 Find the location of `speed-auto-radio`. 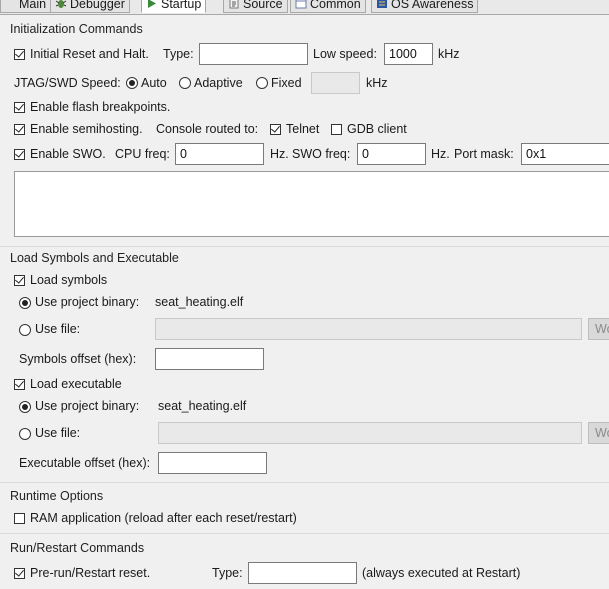

speed-auto-radio is located at coordinates (132, 83).